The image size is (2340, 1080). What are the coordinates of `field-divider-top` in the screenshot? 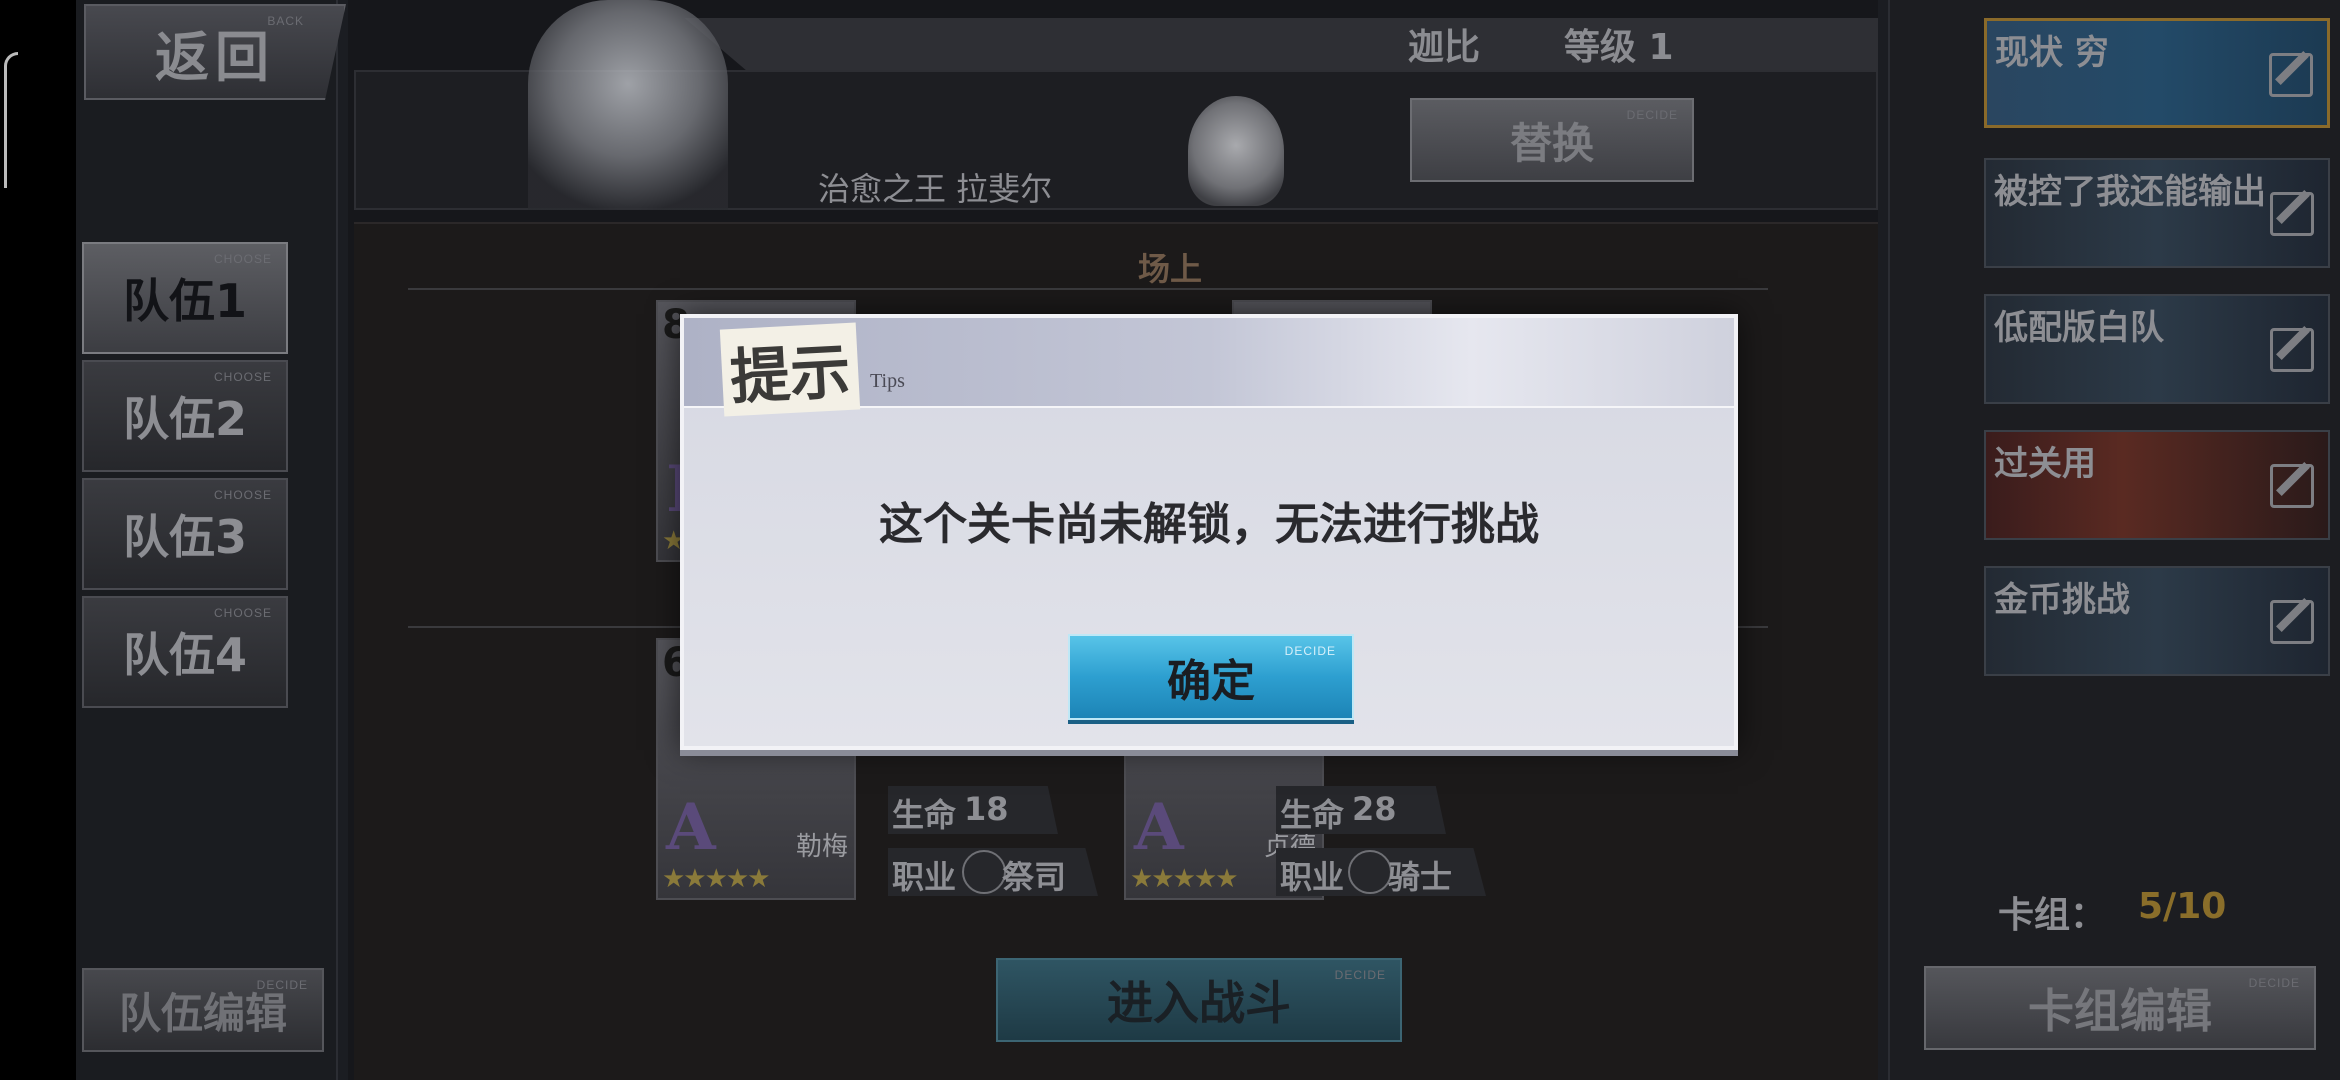 It's located at (1088, 289).